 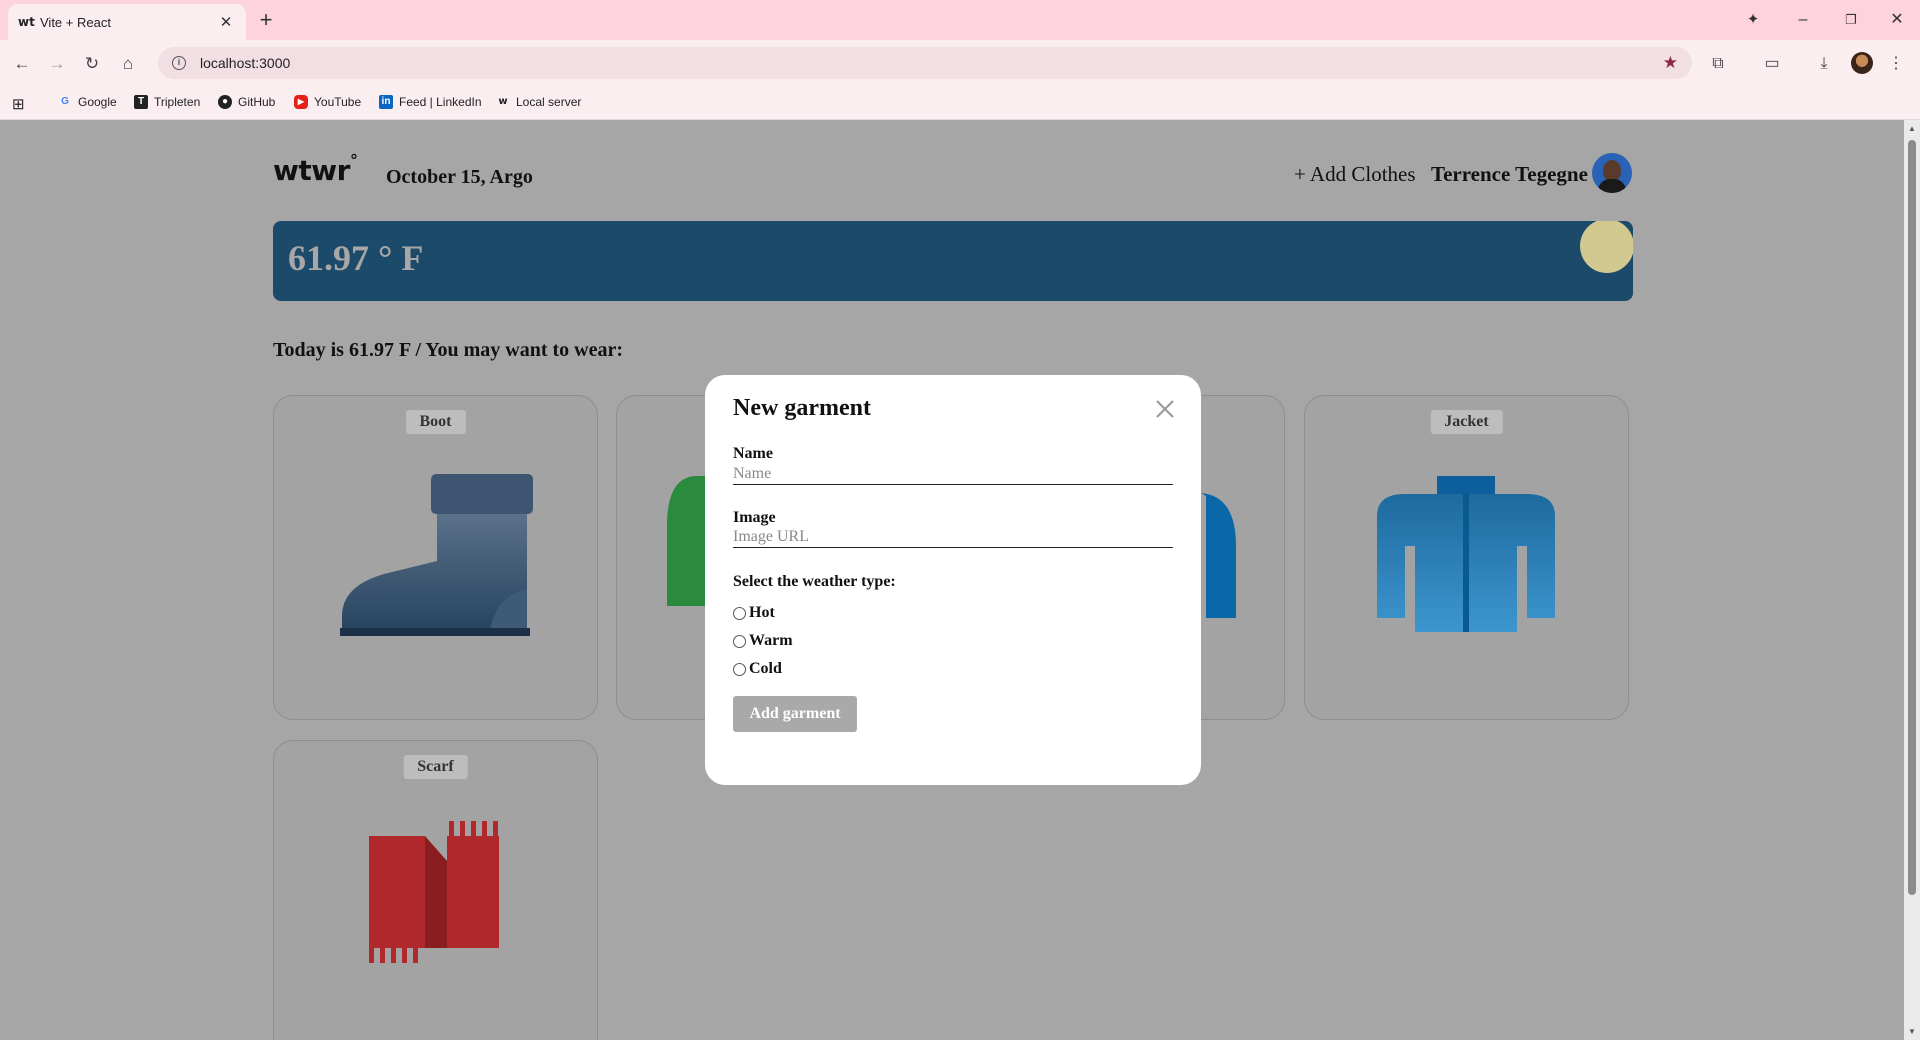 What do you see at coordinates (503, 101) in the screenshot?
I see `wt-icon: w` at bounding box center [503, 101].